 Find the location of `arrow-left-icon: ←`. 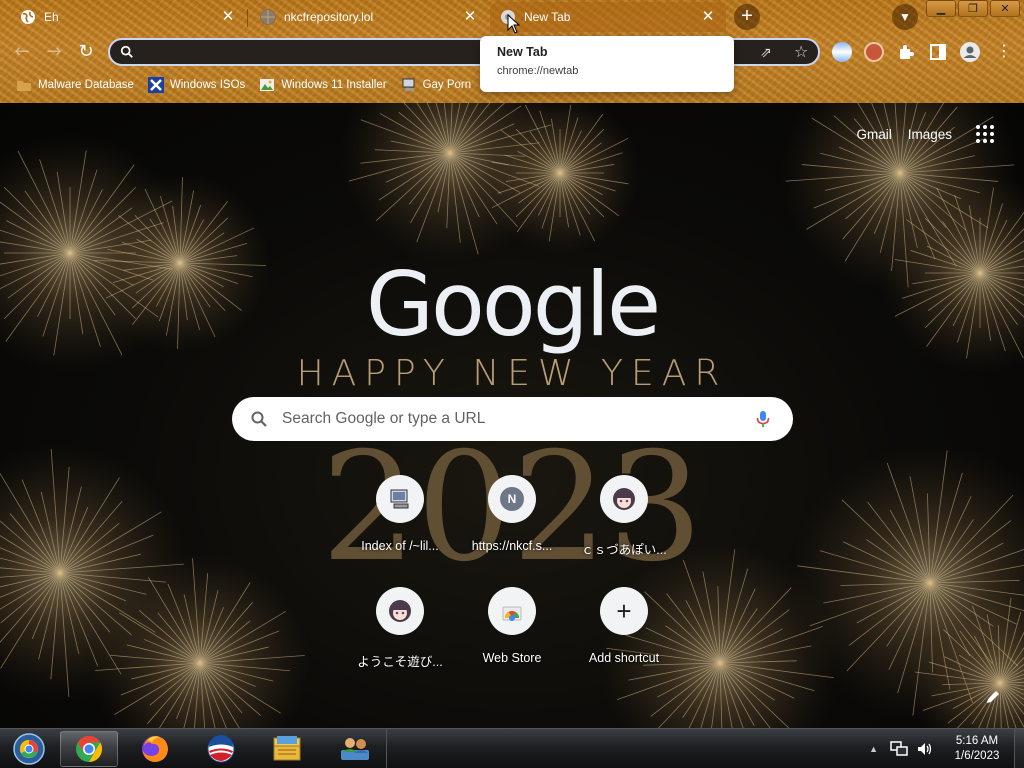

arrow-left-icon: ← is located at coordinates (22, 51).